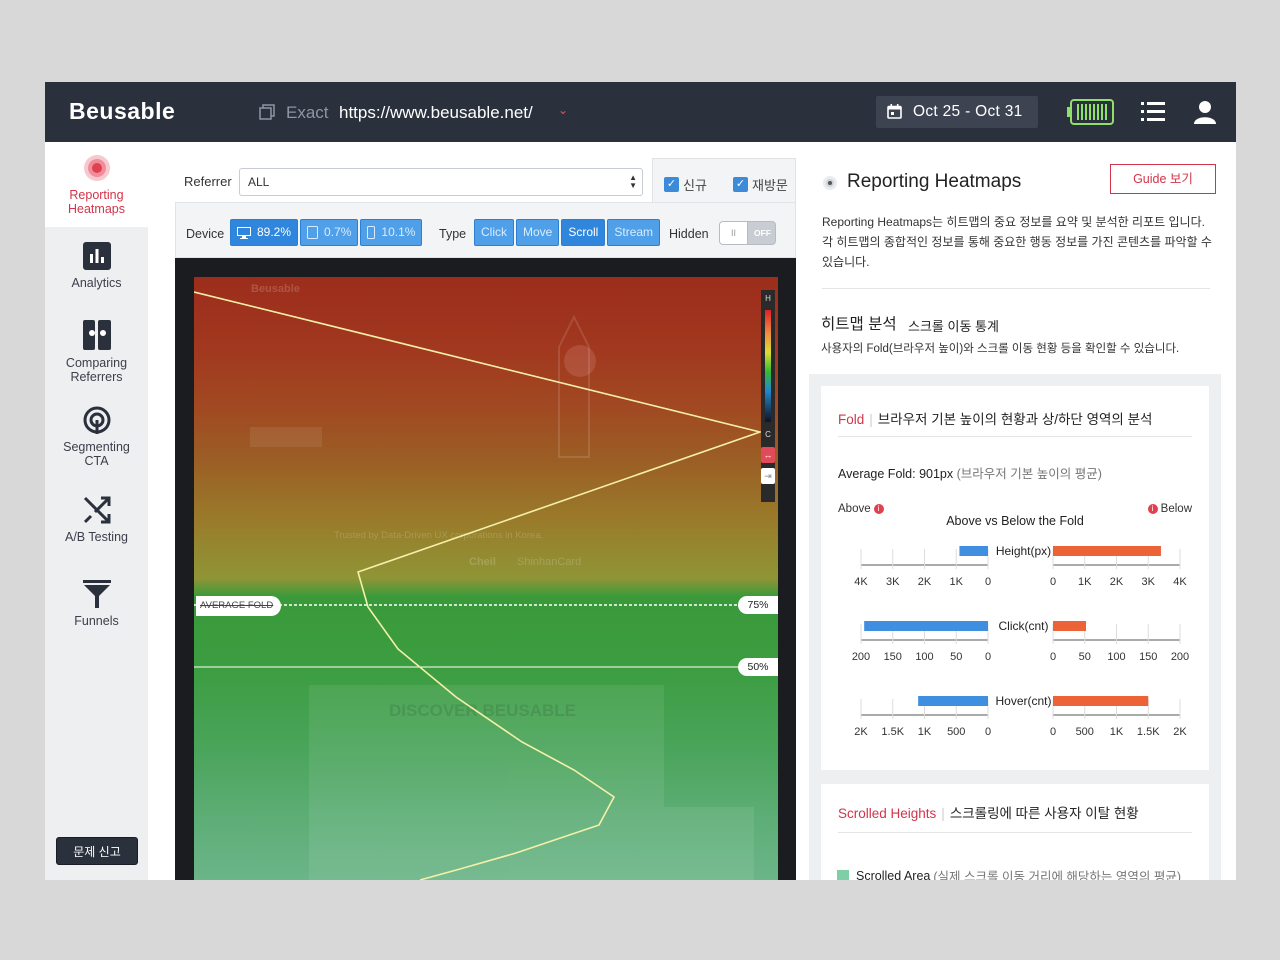 The image size is (1280, 960). Describe the element at coordinates (1015, 521) in the screenshot. I see `chart-title: Above vs Below the Fold` at that location.